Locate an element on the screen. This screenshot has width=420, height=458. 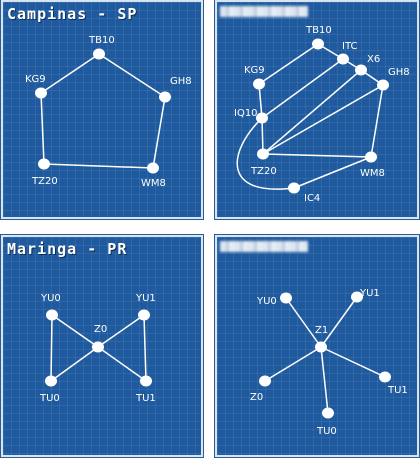
label-ic4: IC4 is located at coordinates (312, 198).